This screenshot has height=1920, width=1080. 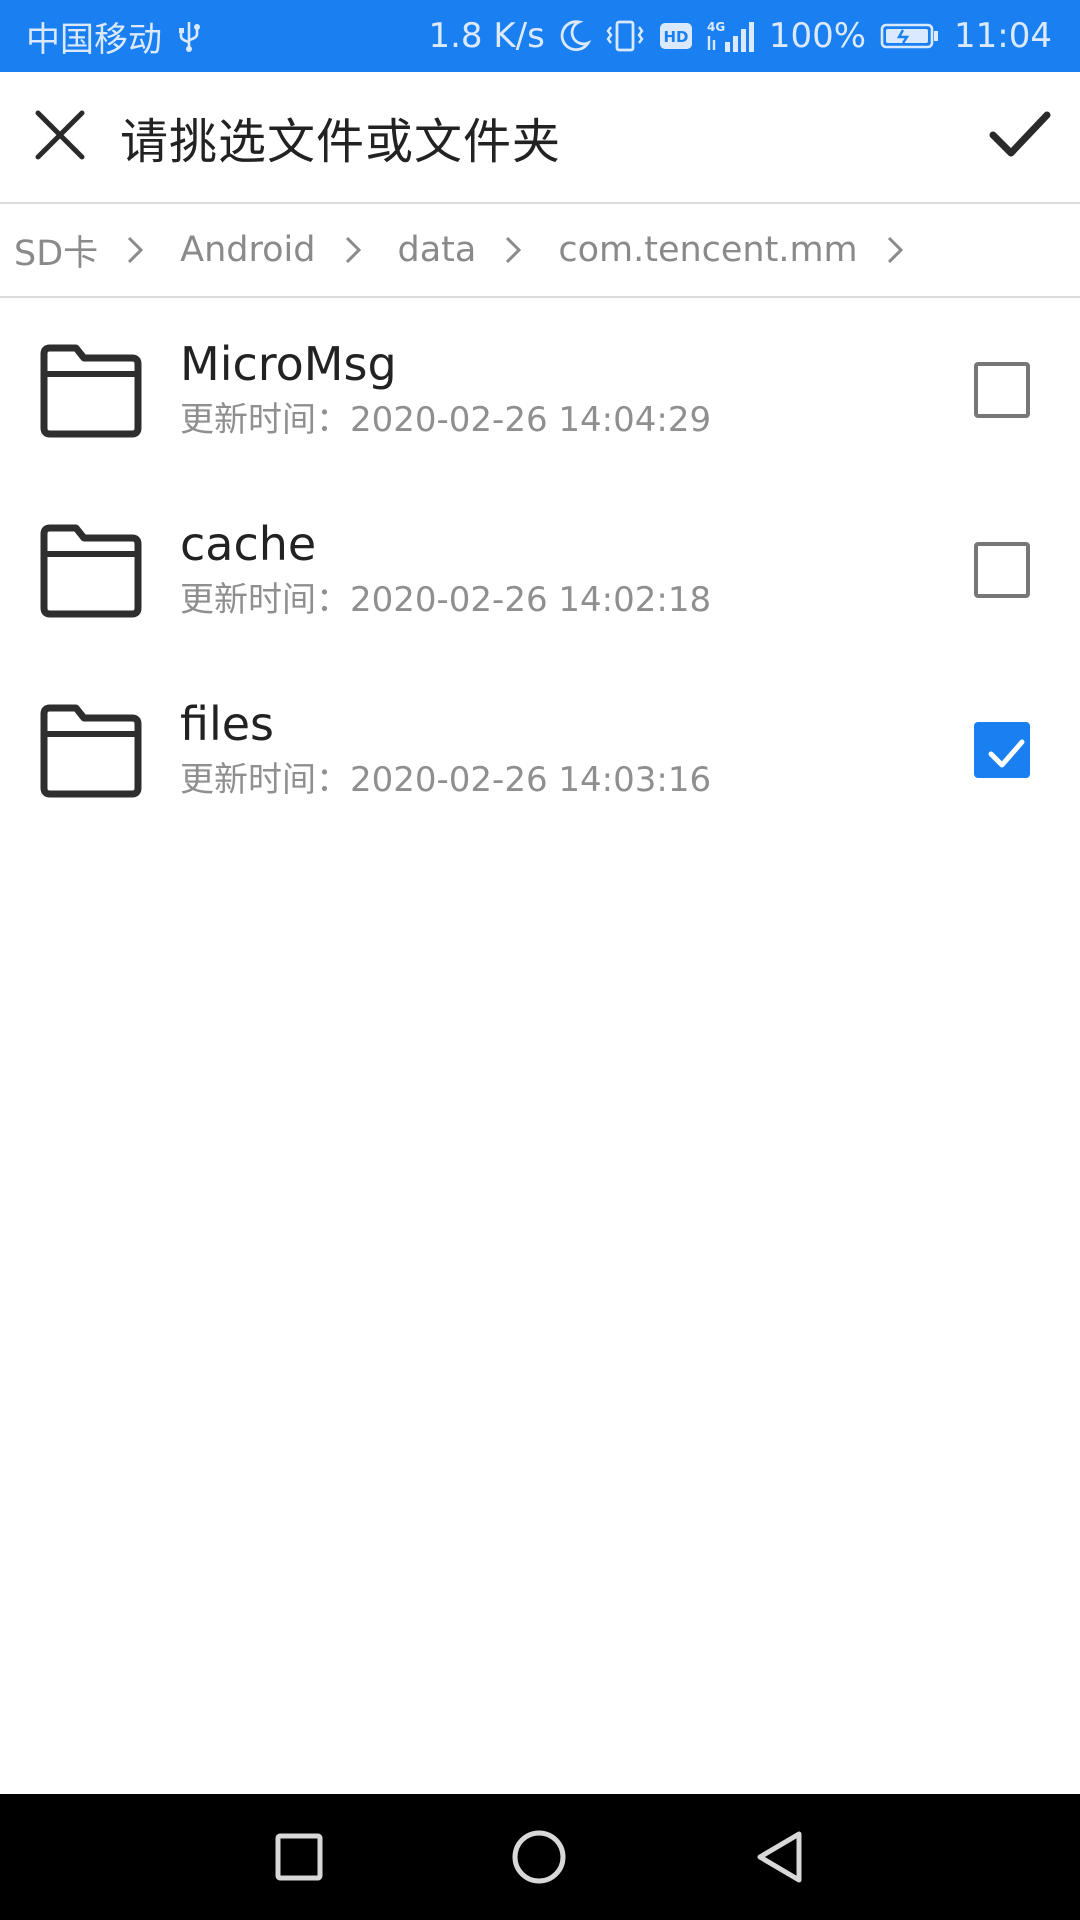 What do you see at coordinates (575, 36) in the screenshot?
I see `moon-icon` at bounding box center [575, 36].